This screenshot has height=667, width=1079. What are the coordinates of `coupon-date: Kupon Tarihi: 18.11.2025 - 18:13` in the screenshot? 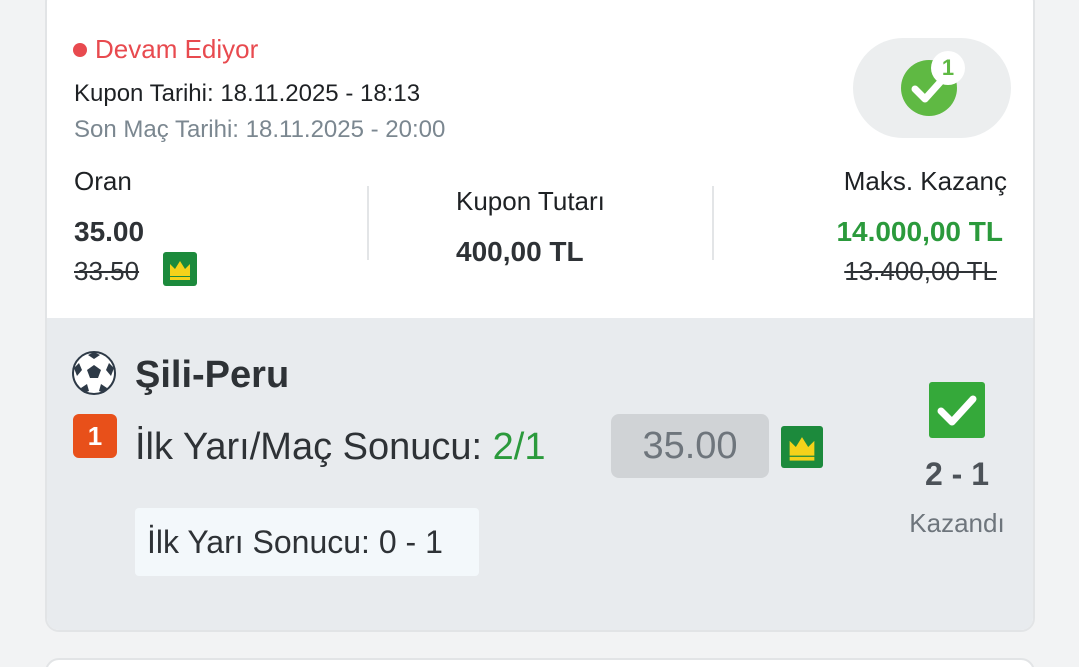 It's located at (247, 93).